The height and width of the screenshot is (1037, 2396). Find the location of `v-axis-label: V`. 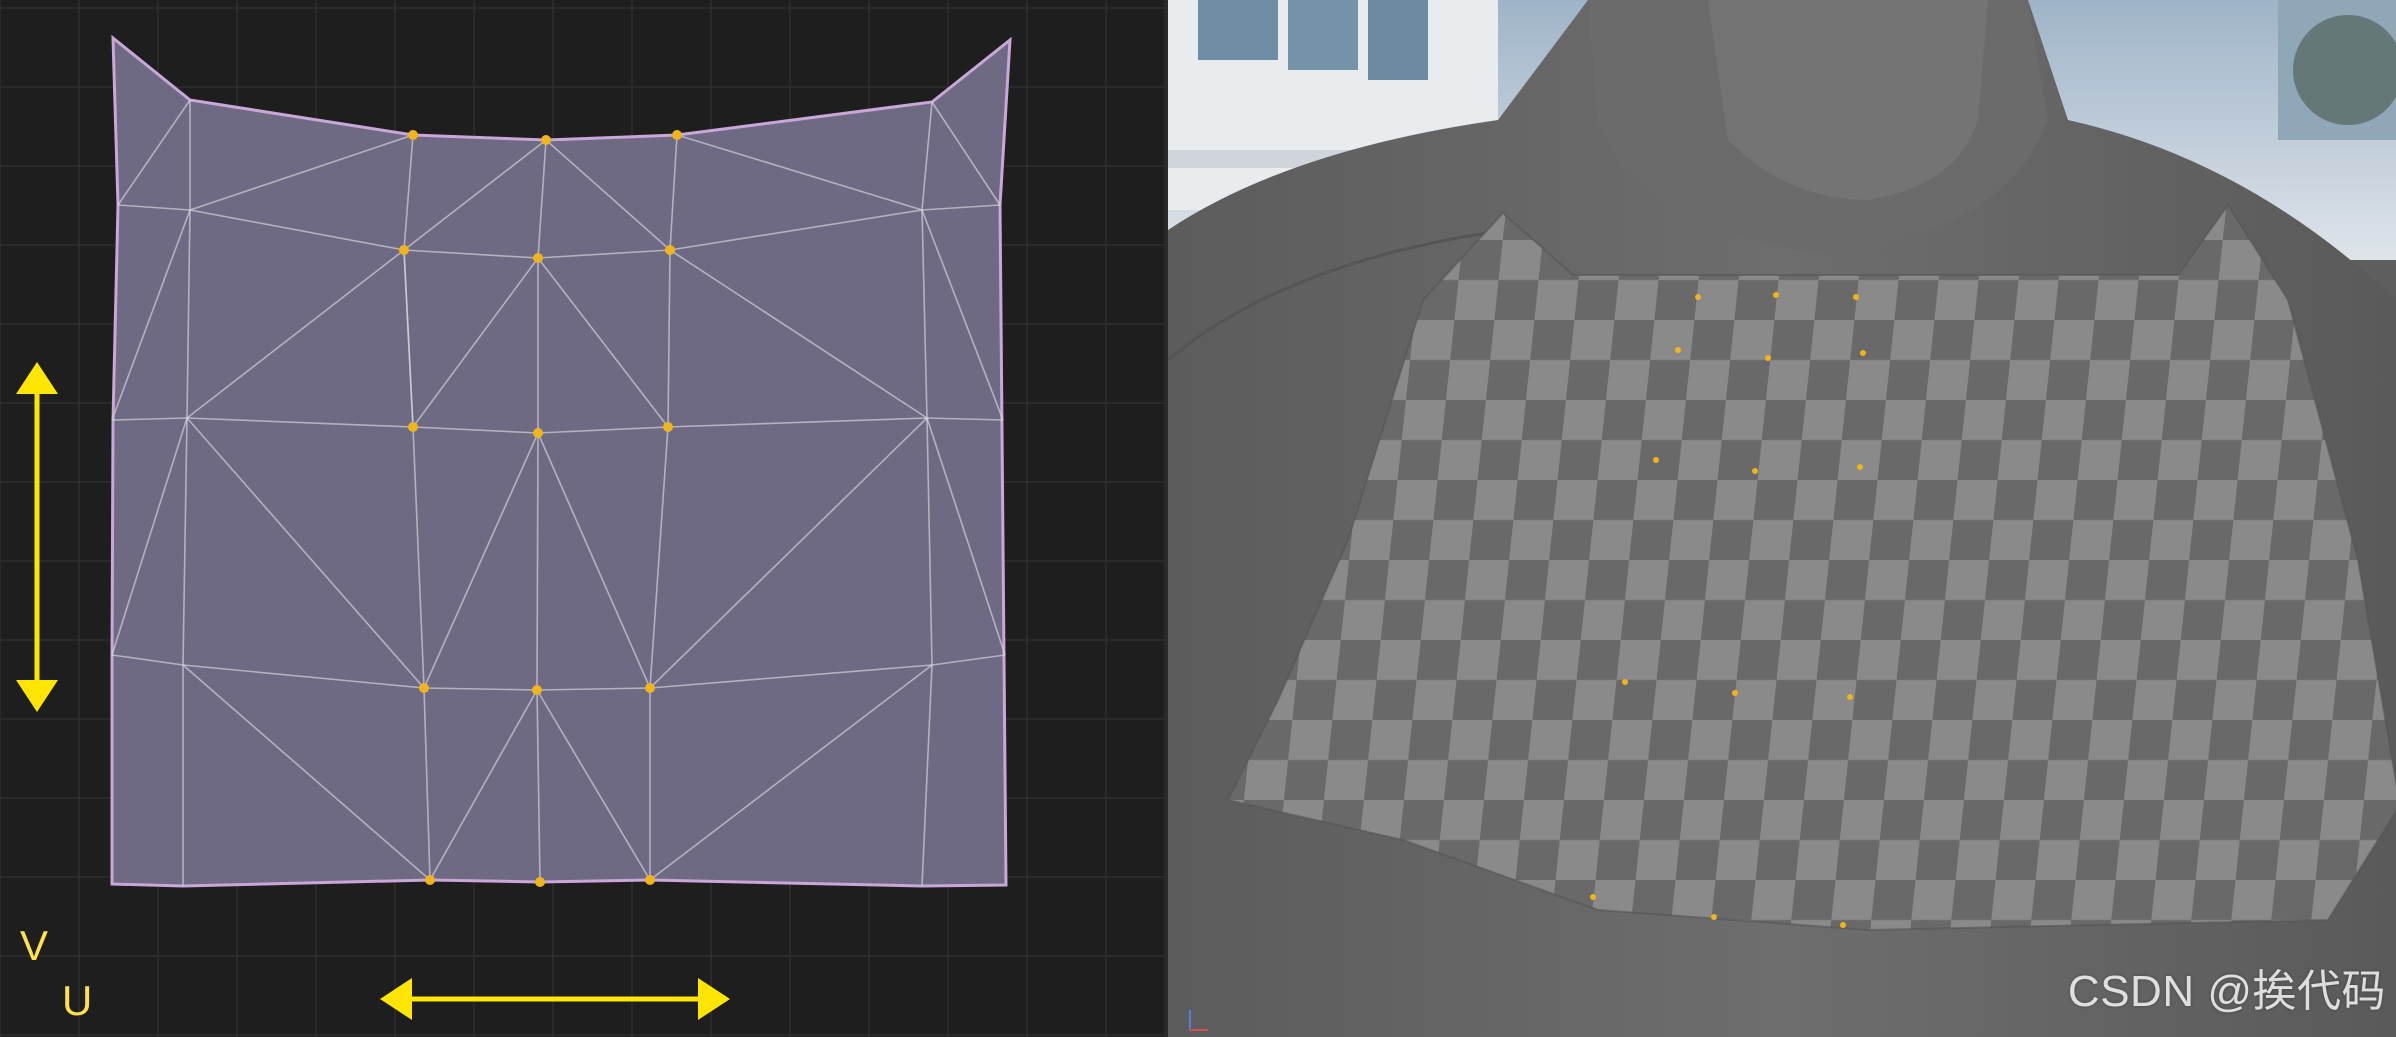

v-axis-label: V is located at coordinates (34, 945).